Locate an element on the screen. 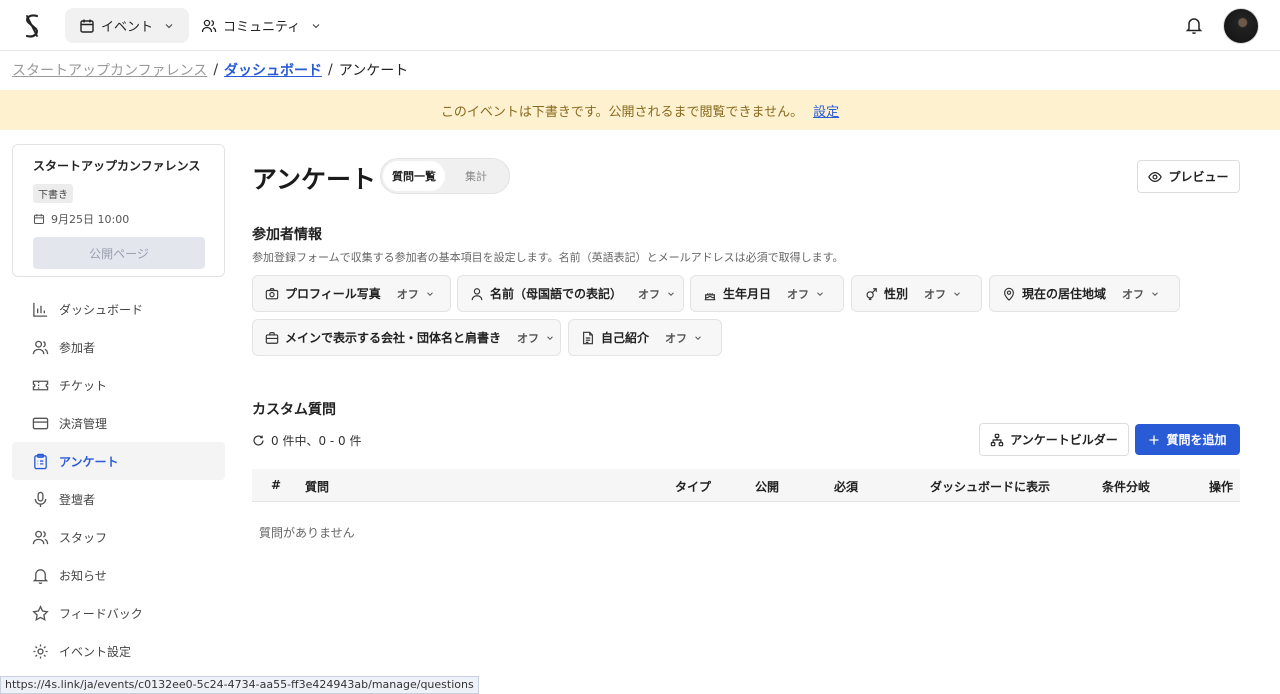 This screenshot has width=1280, height=694. sidebar-item-payments: 決済管理 is located at coordinates (118, 423).